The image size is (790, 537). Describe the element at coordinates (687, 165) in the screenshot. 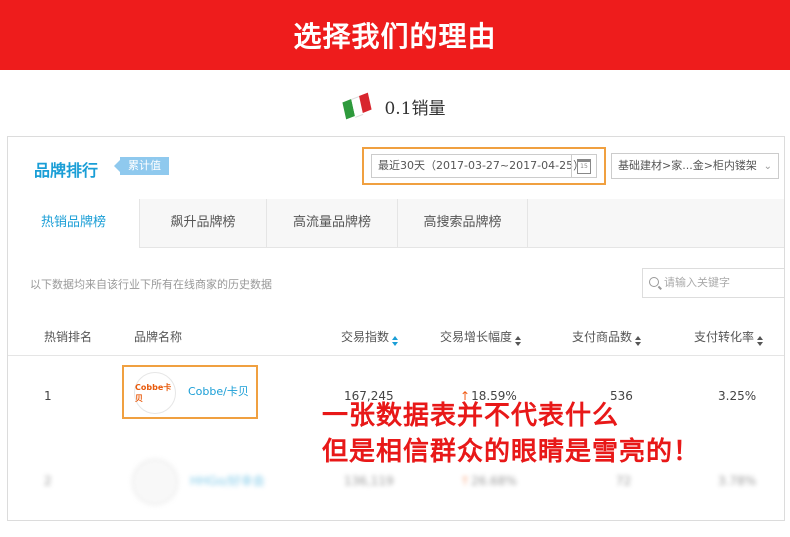

I see `category-text: 基础建材>家...金>柜内镂架` at that location.